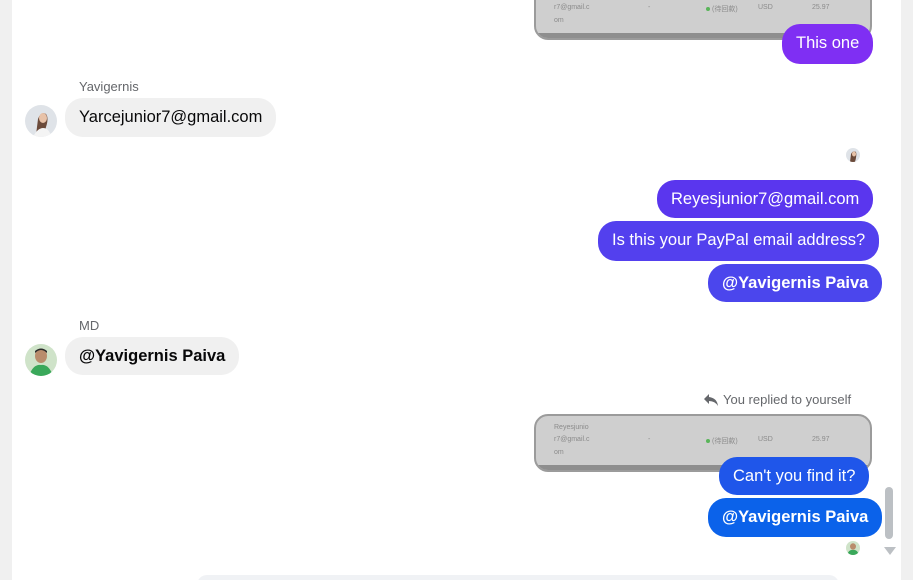 This screenshot has width=913, height=580. Describe the element at coordinates (889, 513) in the screenshot. I see `scrollbar-thumb` at that location.